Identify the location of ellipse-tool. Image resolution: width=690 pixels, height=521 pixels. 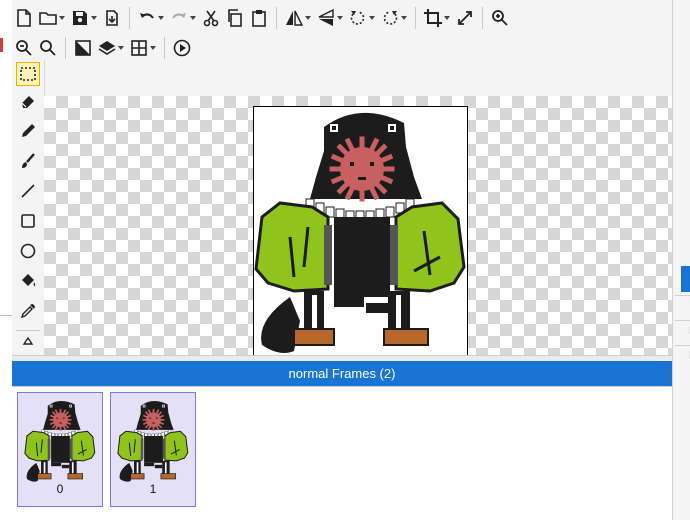
(28, 251).